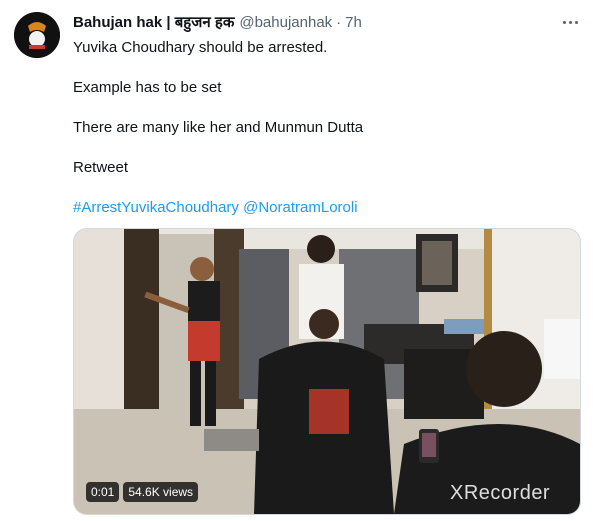  Describe the element at coordinates (101, 167) in the screenshot. I see `tweet-text-line-4: Retweet` at that location.